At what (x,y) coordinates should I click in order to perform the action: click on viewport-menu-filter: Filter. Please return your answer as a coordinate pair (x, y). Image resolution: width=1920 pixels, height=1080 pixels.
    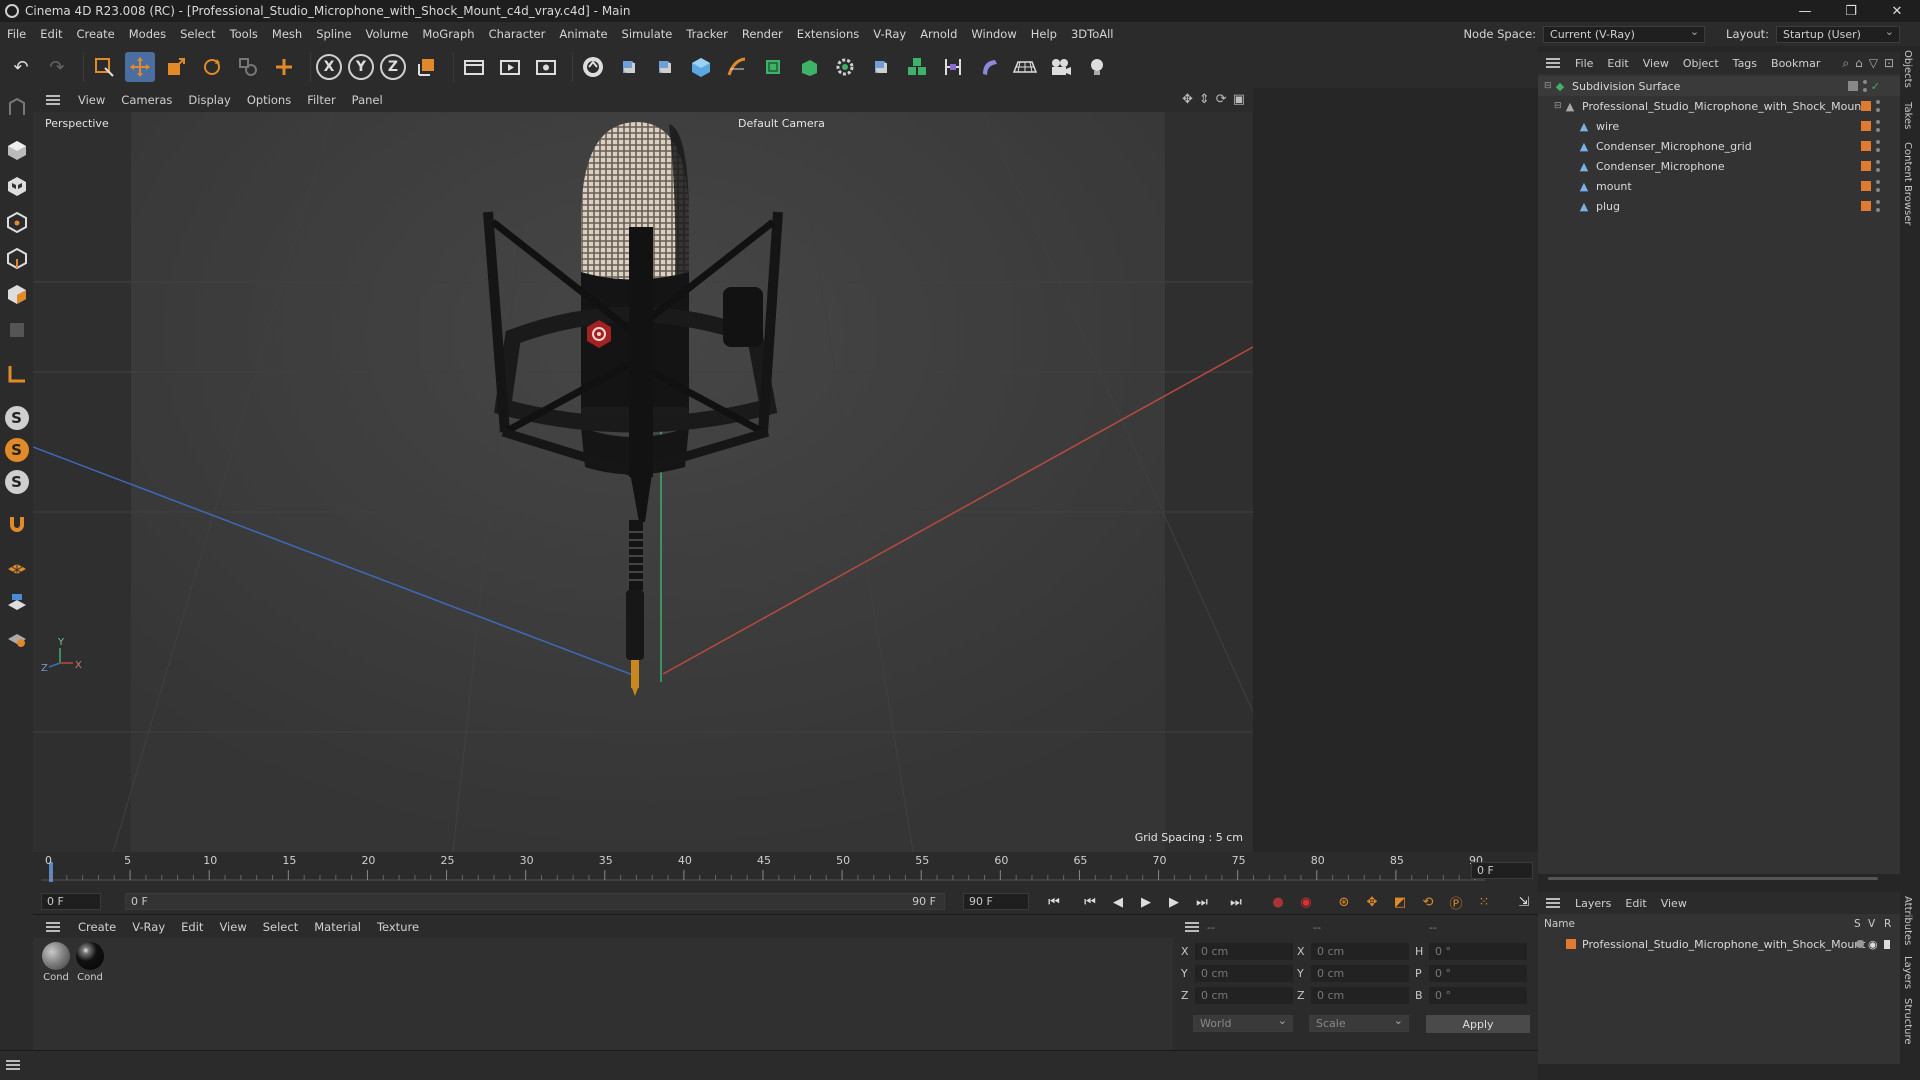
    Looking at the image, I should click on (321, 100).